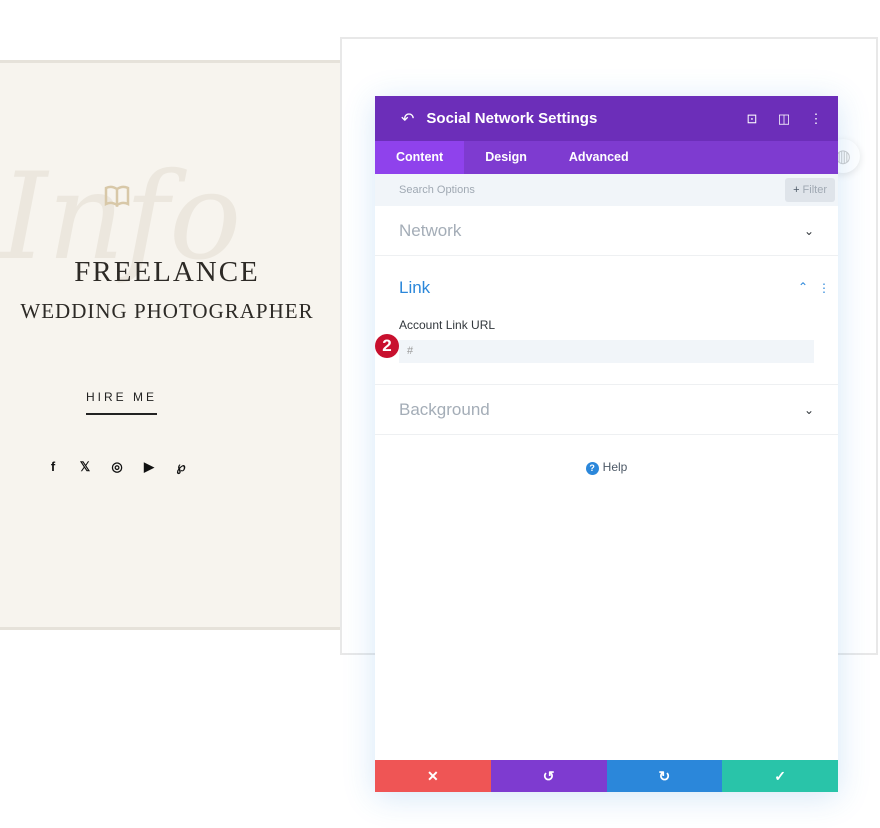 This screenshot has width=880, height=828. What do you see at coordinates (606, 190) in the screenshot?
I see `search-options-input: Search Options + Filter` at bounding box center [606, 190].